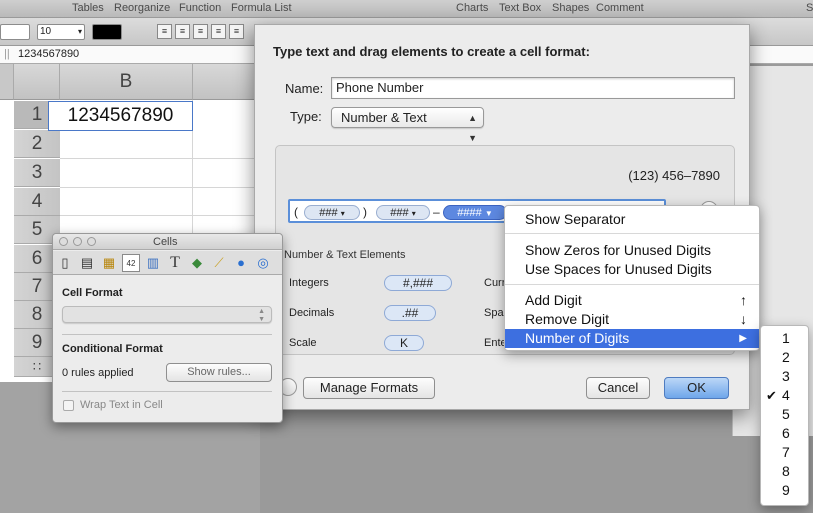  I want to click on digits-submenu: 1 2 3 ✔ 4 5 6 7 8 9, so click(784, 415).